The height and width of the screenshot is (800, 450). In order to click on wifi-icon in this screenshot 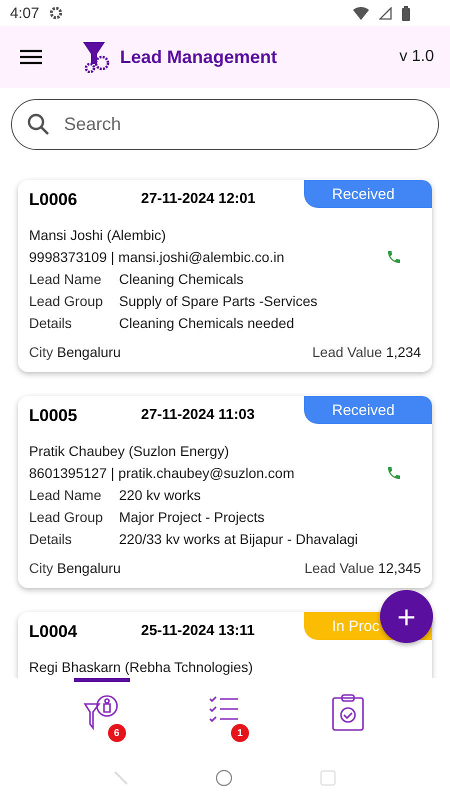, I will do `click(361, 13)`.